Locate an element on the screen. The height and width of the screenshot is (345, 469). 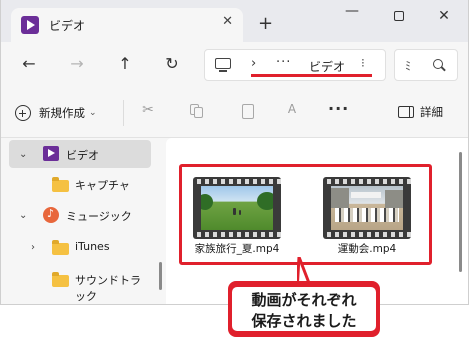
callout-inner: 動画がそれぞれ 保存されました is located at coordinates (304, 309).